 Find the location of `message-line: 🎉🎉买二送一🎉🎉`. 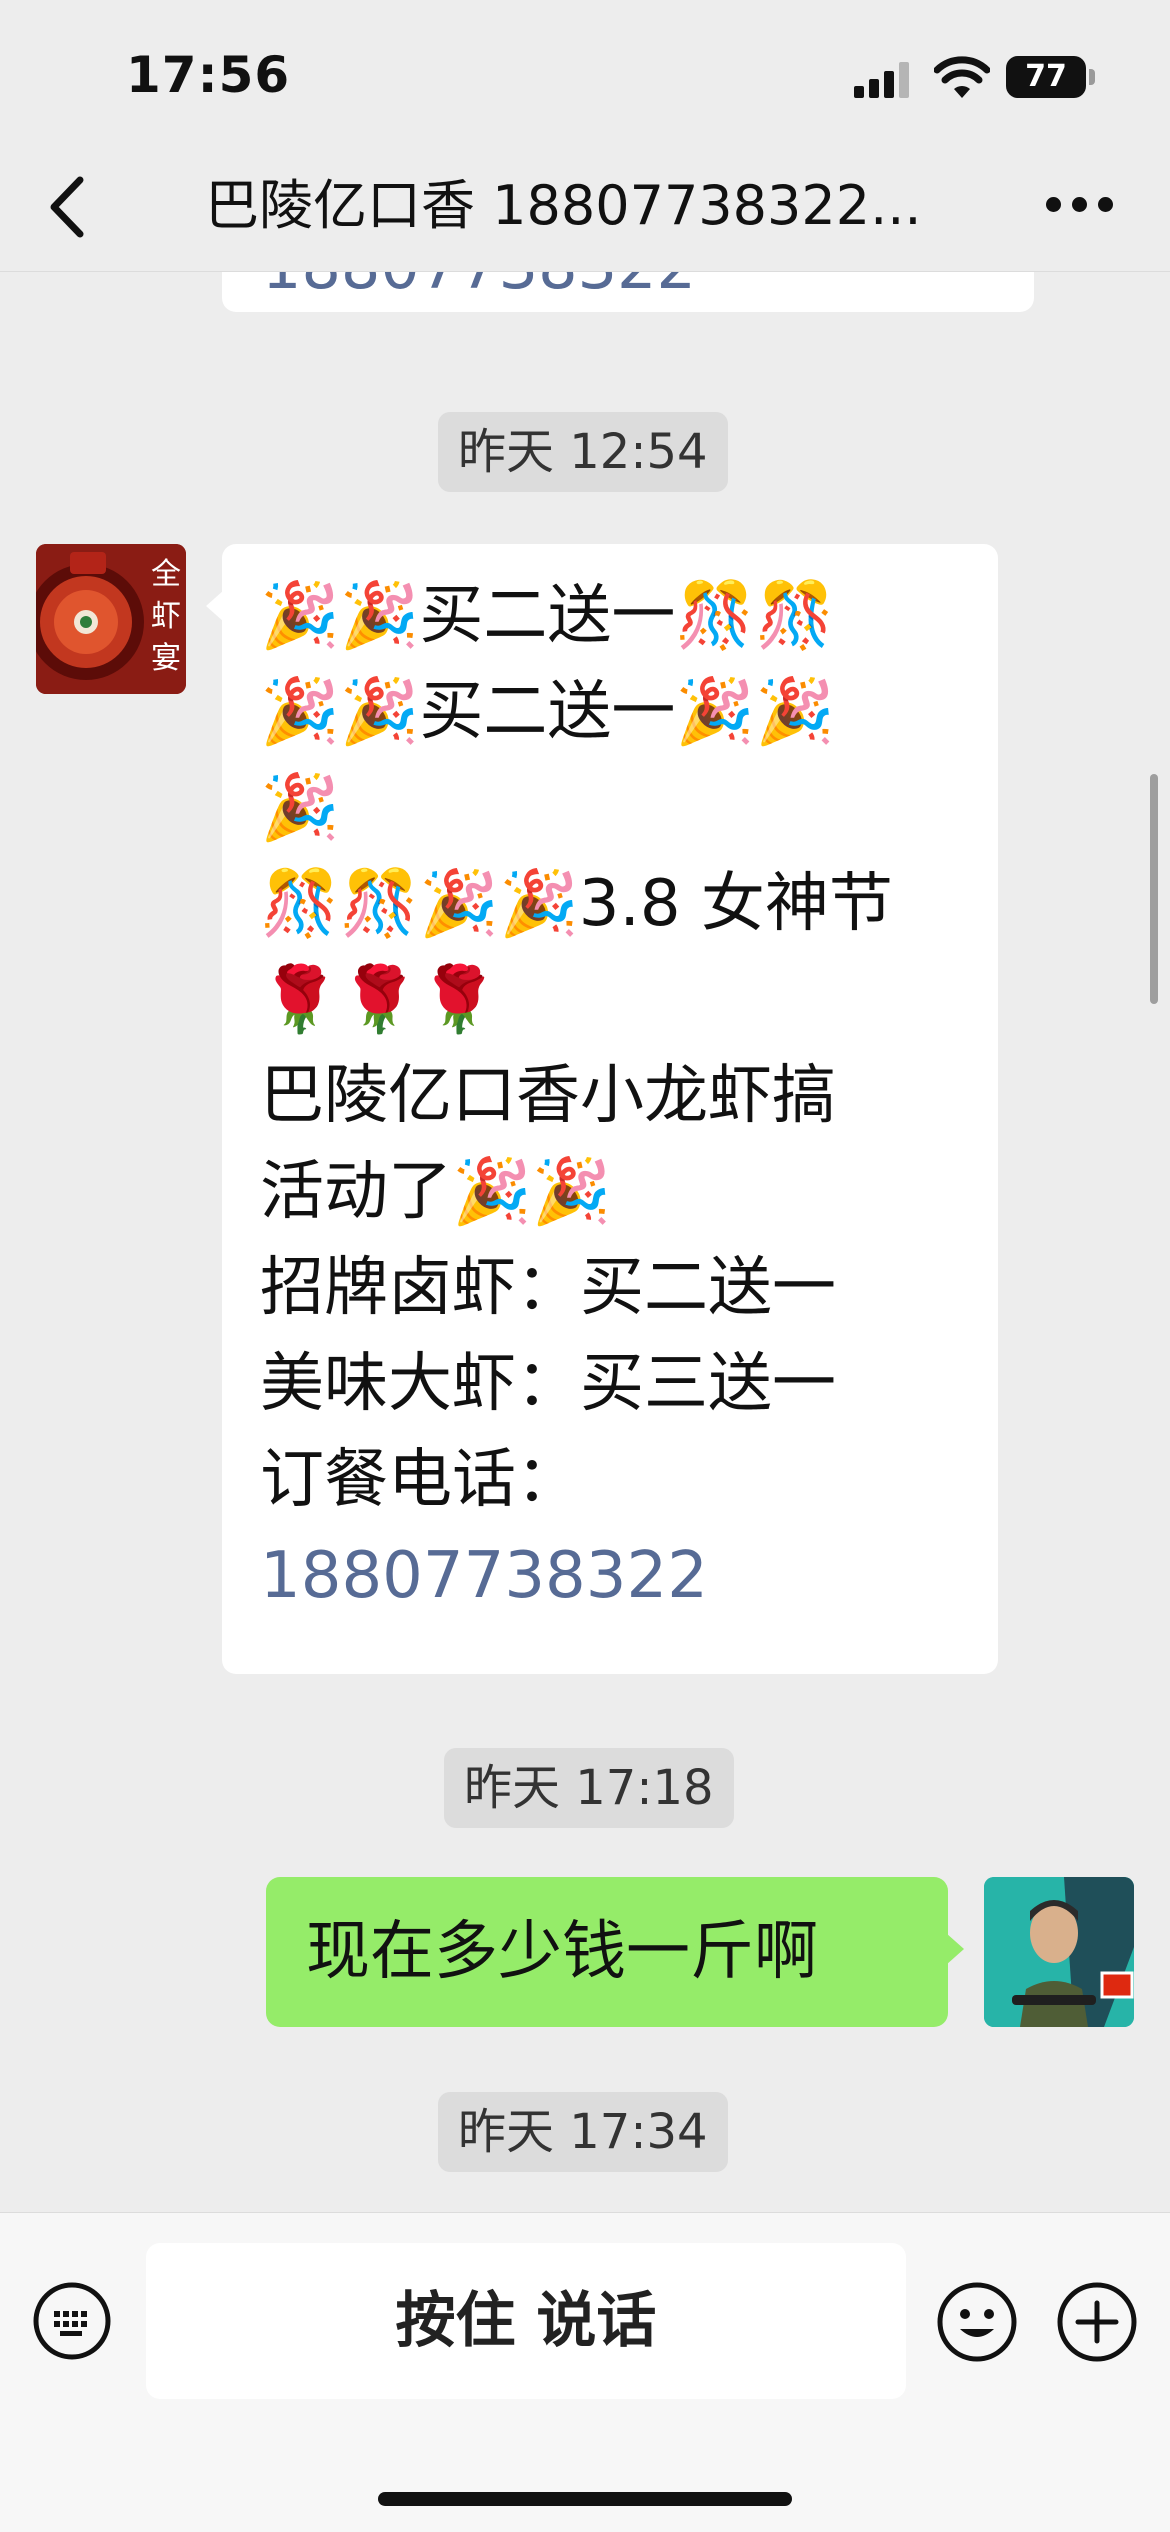

message-line: 🎉🎉买二送一🎉🎉 is located at coordinates (547, 712).